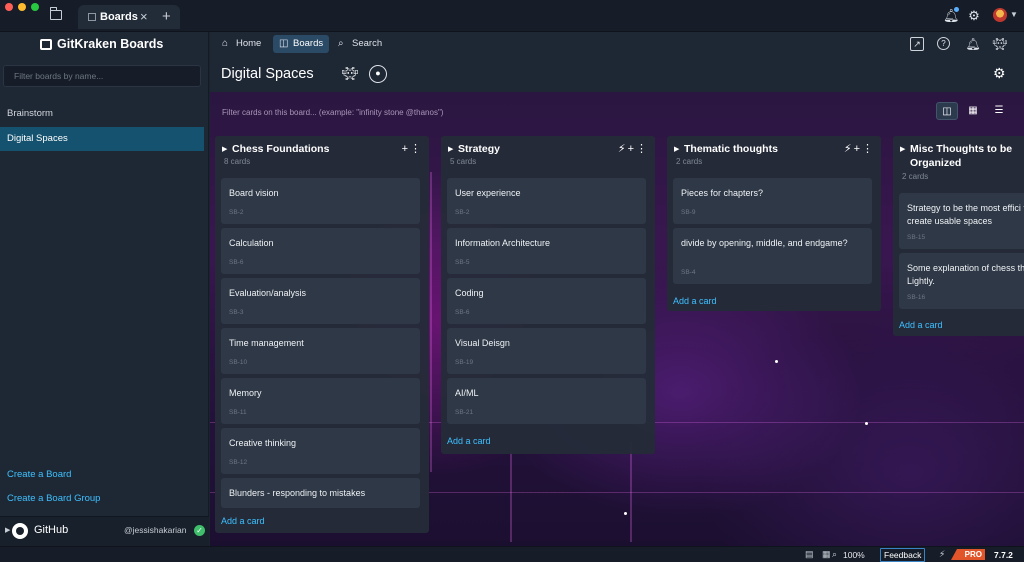  I want to click on nav-boards: ◫ Boards, so click(301, 44).